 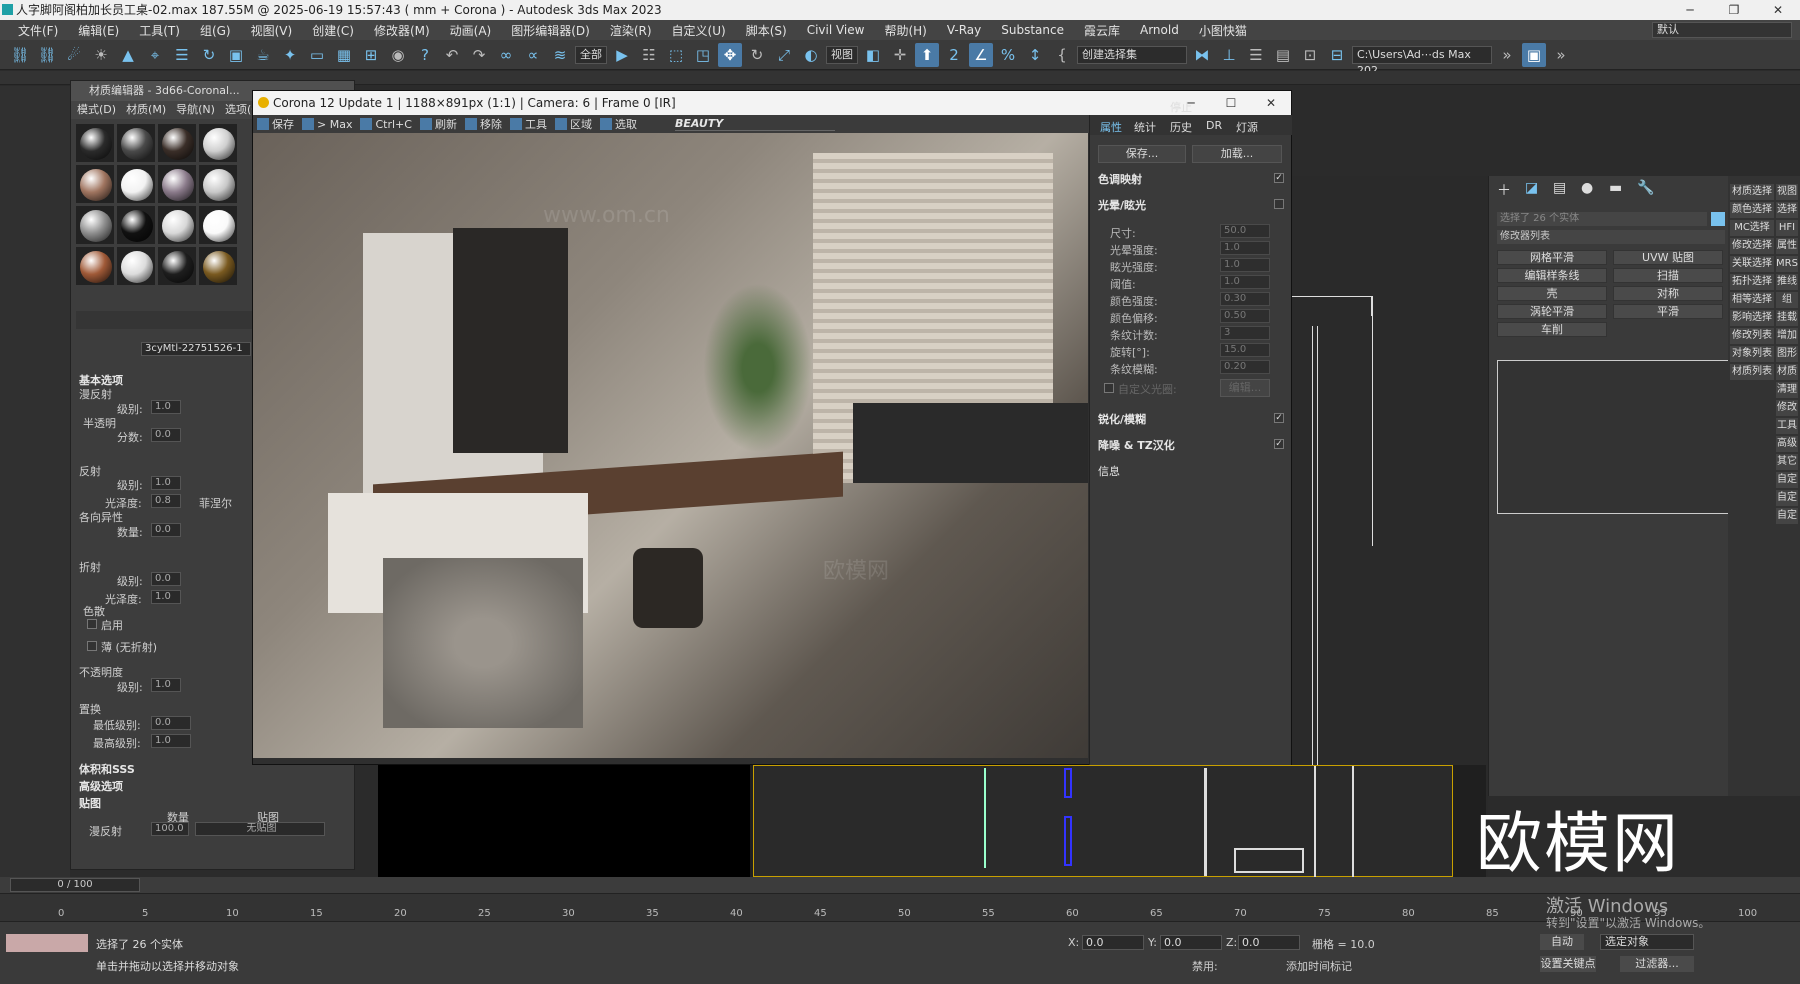 I want to click on help-icon: ?, so click(x=425, y=55).